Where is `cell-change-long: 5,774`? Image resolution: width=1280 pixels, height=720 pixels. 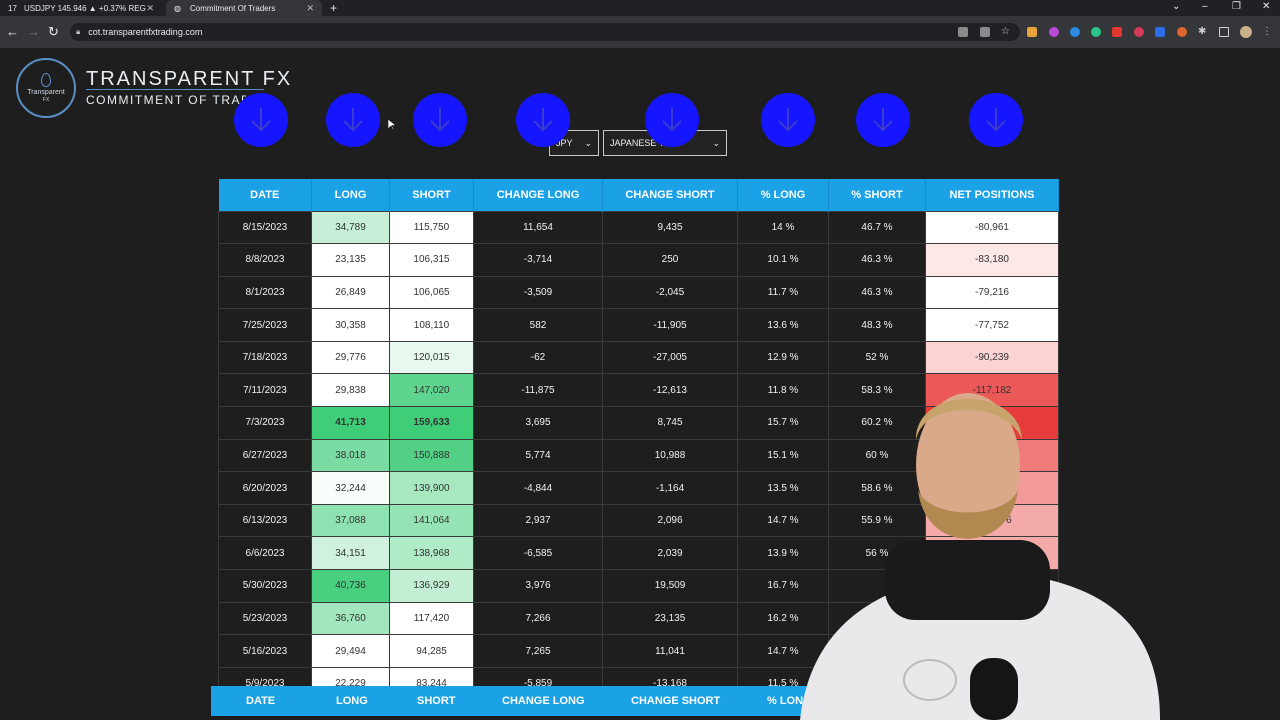 cell-change-long: 5,774 is located at coordinates (538, 455).